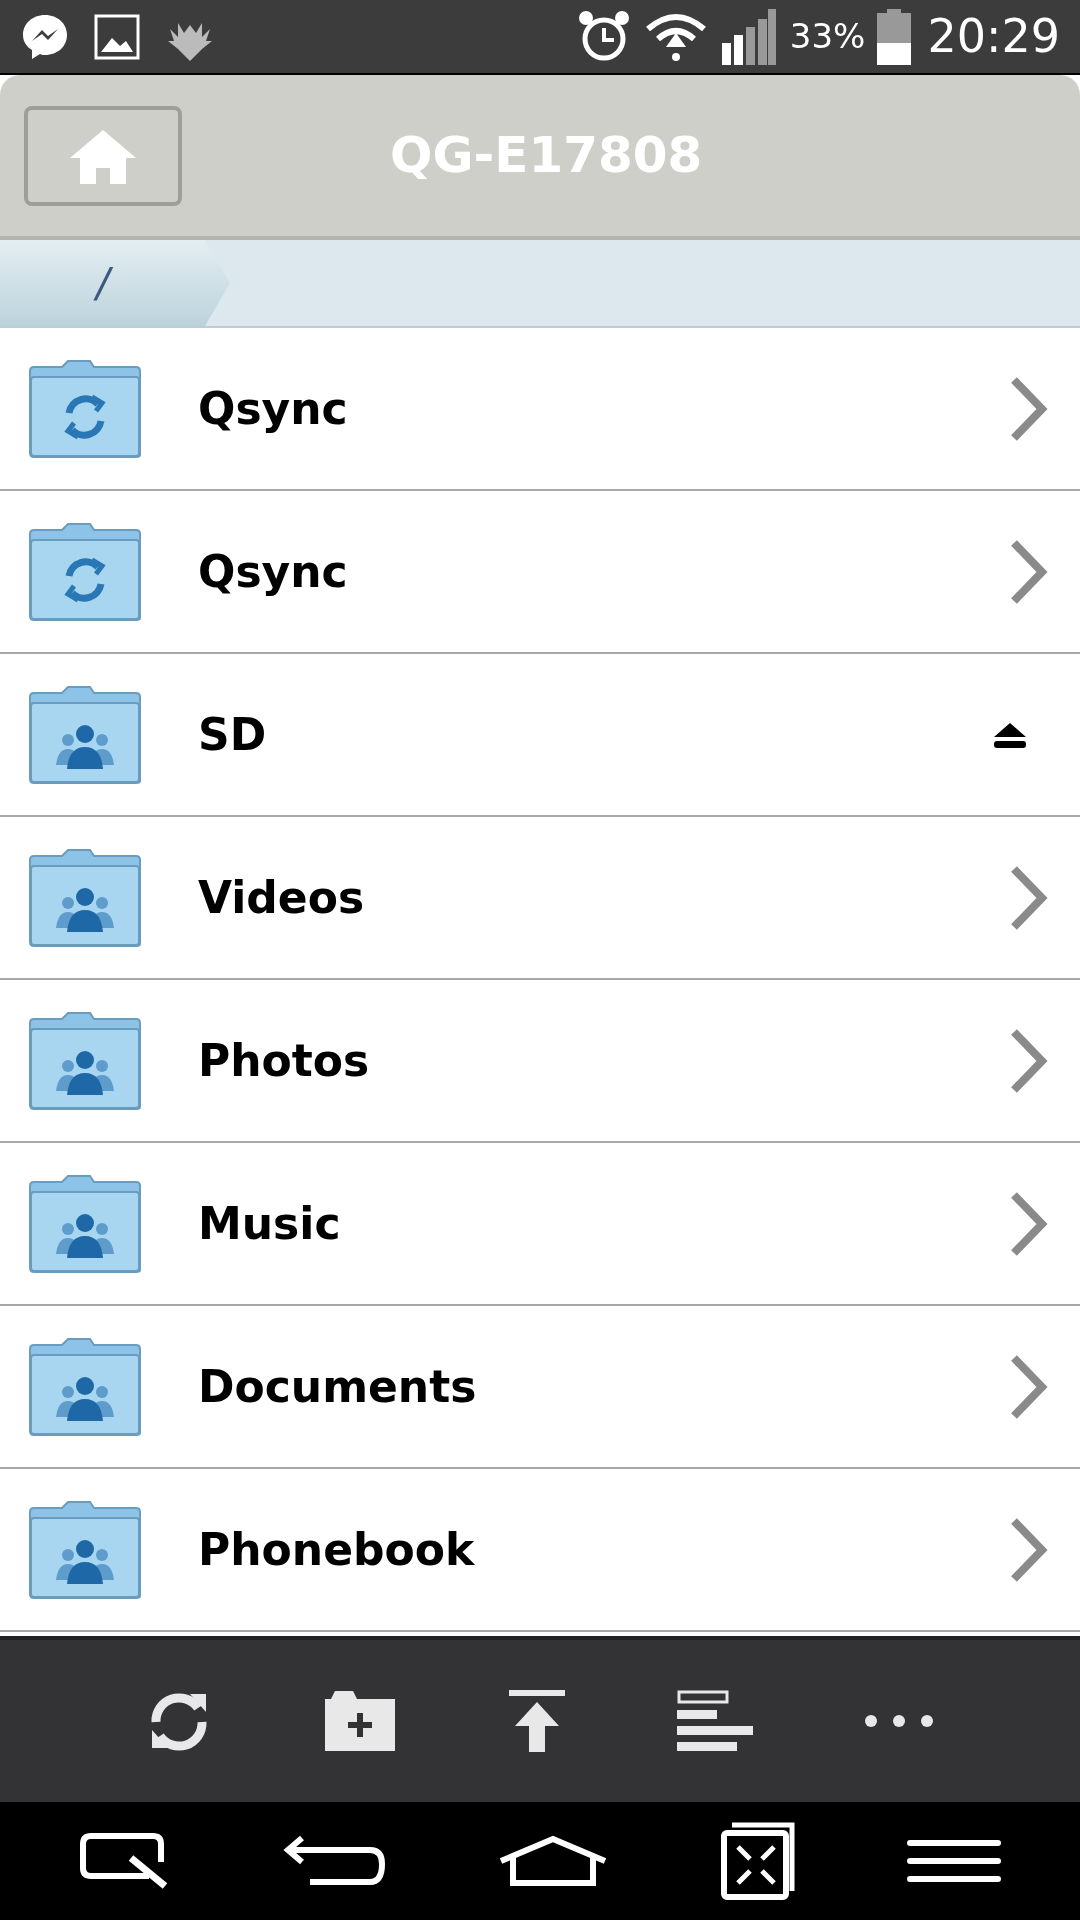 The image size is (1080, 1920). Describe the element at coordinates (537, 1721) in the screenshot. I see `upload-icon` at that location.